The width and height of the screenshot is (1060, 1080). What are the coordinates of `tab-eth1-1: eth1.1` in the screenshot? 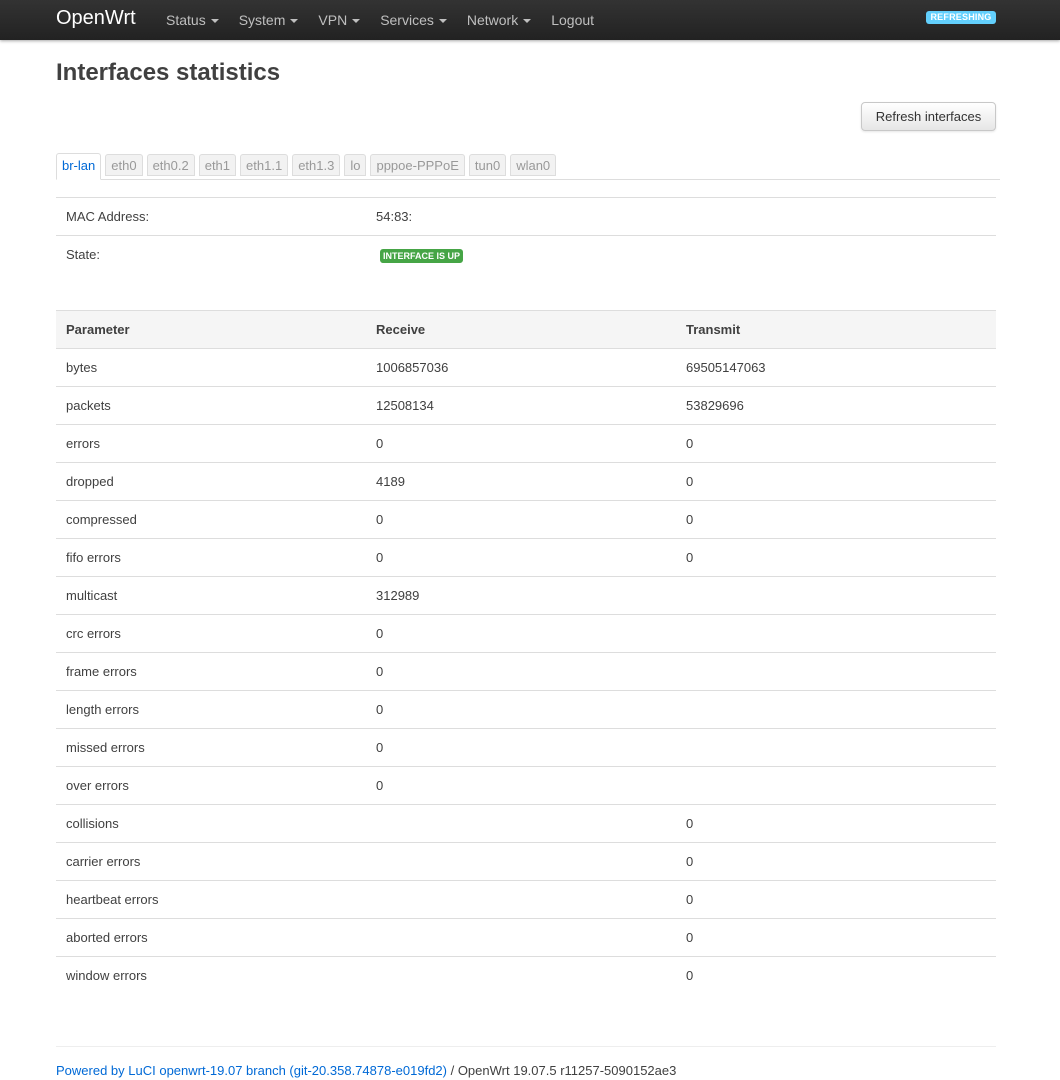 It's located at (264, 165).